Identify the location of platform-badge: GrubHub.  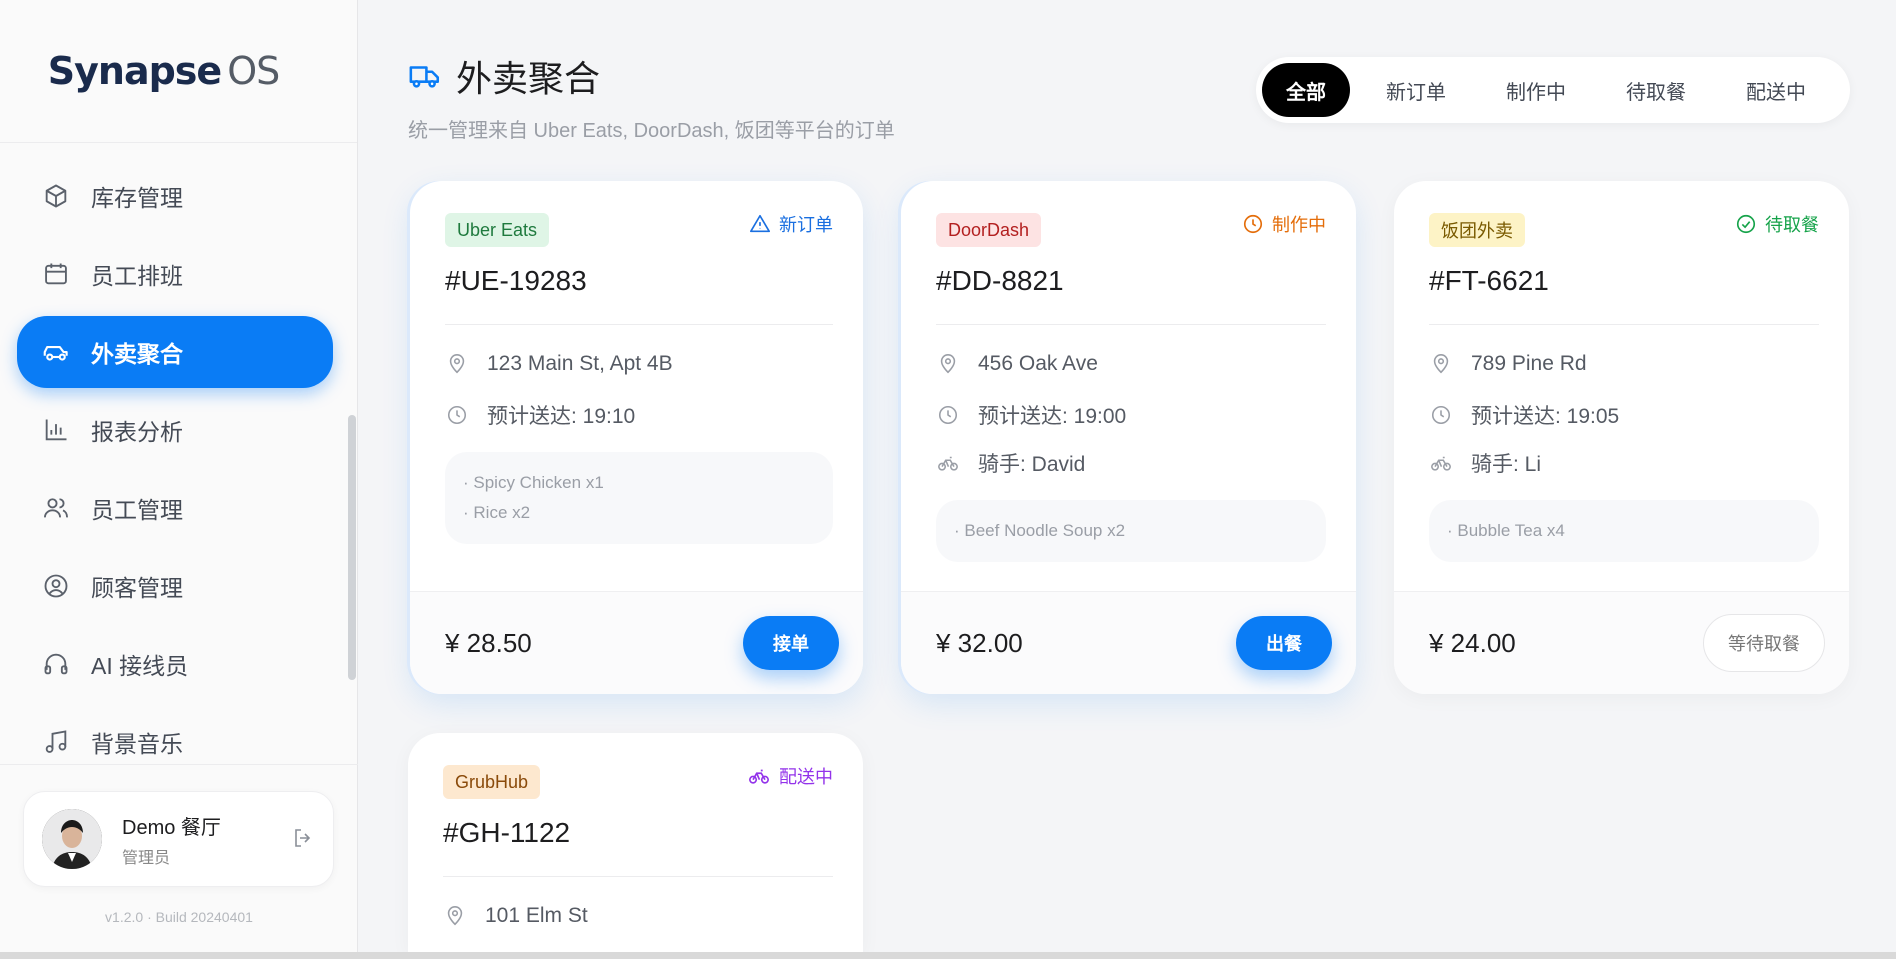
(492, 782).